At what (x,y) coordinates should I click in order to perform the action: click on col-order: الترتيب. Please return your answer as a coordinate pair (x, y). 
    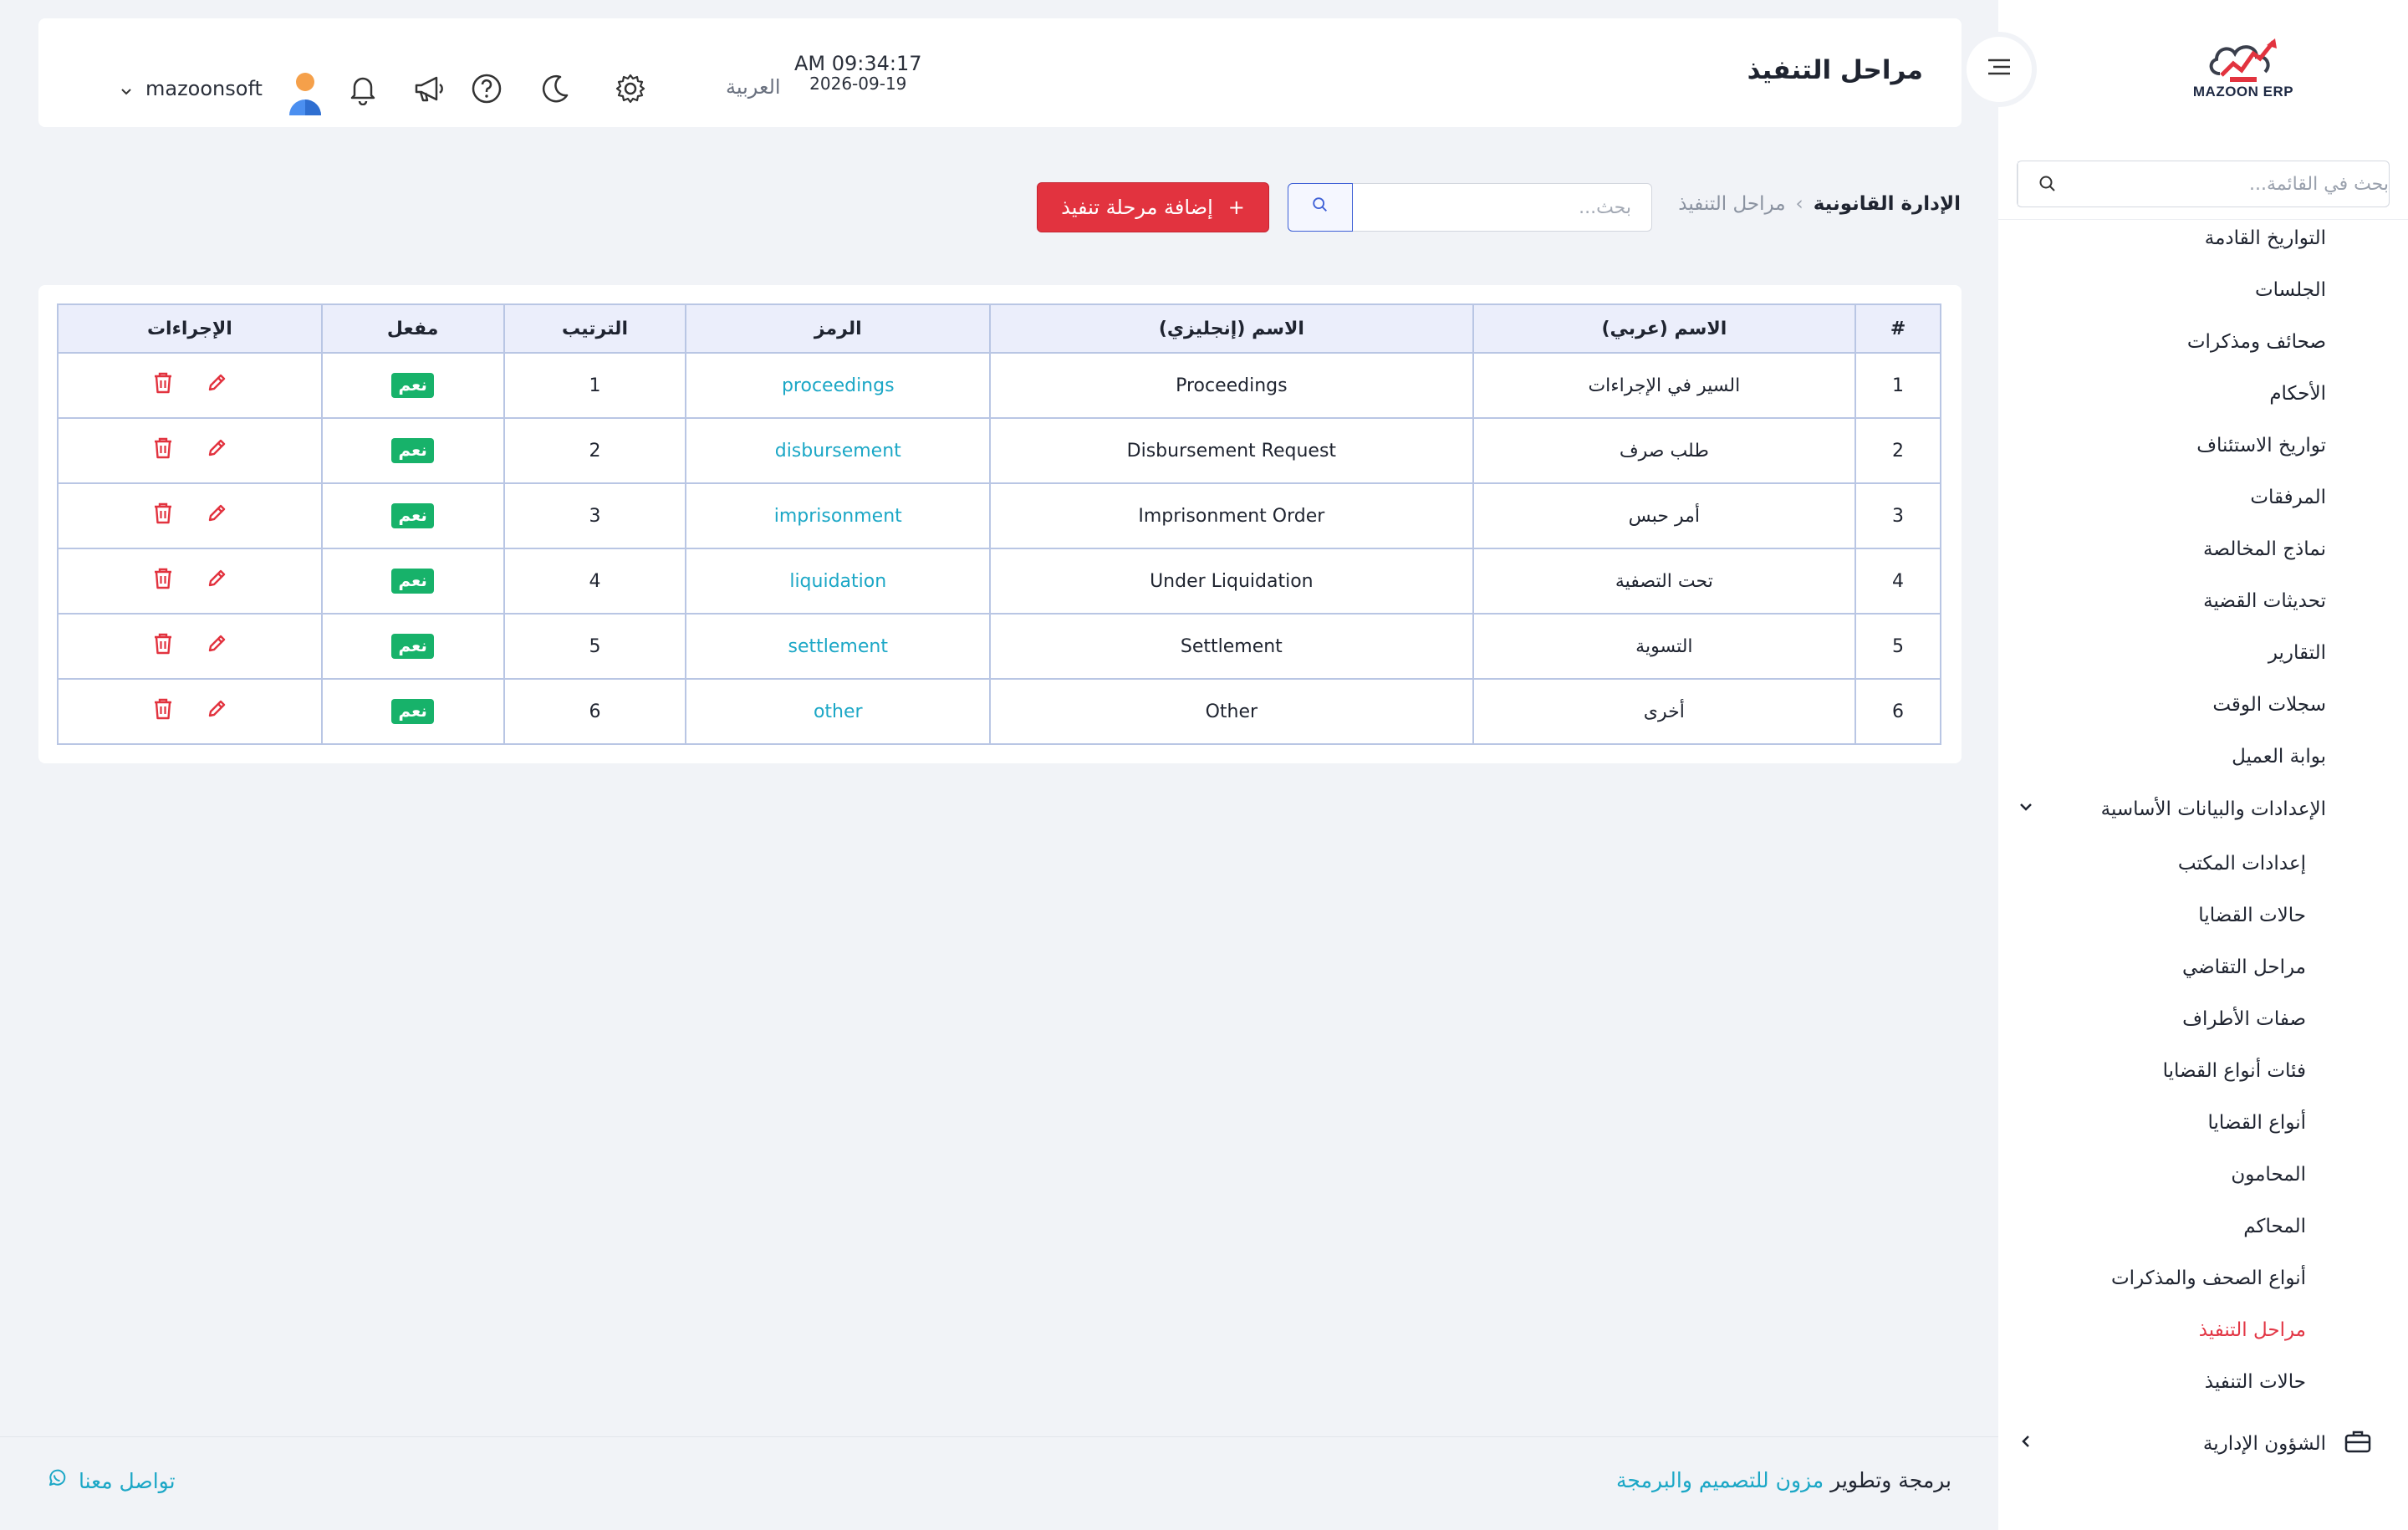
    Looking at the image, I should click on (595, 328).